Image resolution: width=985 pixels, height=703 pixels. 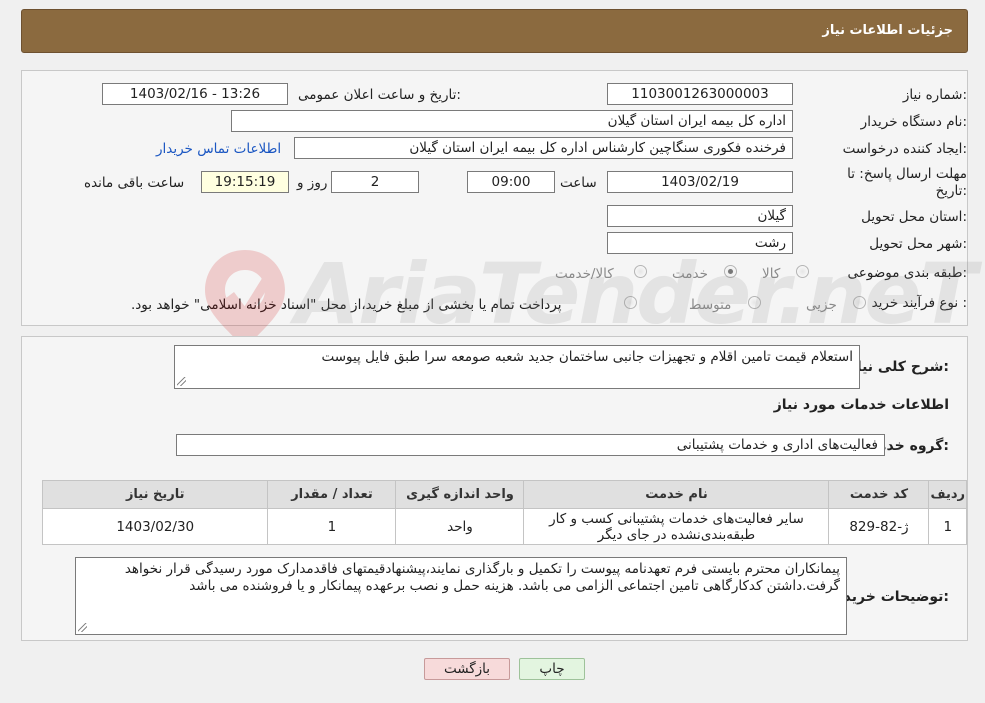 I want to click on col-header-service-name: نام خدمت, so click(x=676, y=494).